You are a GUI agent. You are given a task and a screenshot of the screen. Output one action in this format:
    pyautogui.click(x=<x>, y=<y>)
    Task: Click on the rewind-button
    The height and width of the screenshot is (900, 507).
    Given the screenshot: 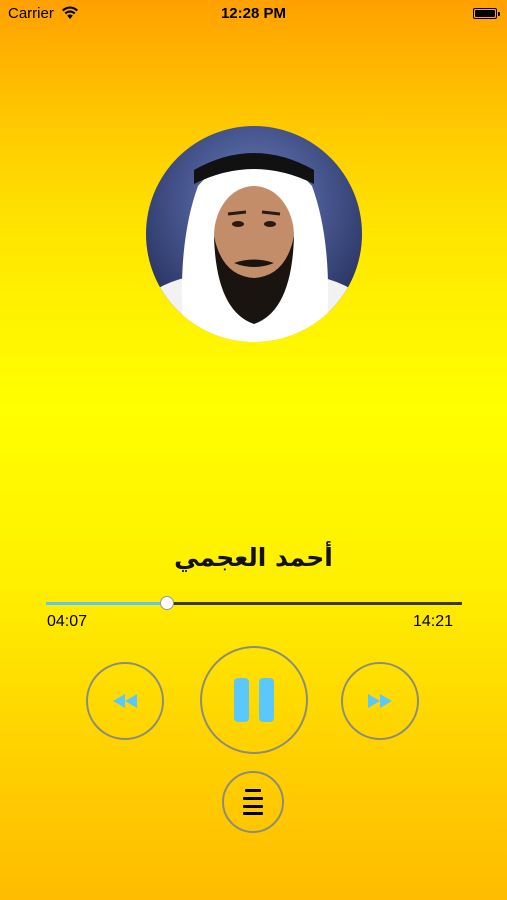 What is the action you would take?
    pyautogui.click(x=125, y=701)
    